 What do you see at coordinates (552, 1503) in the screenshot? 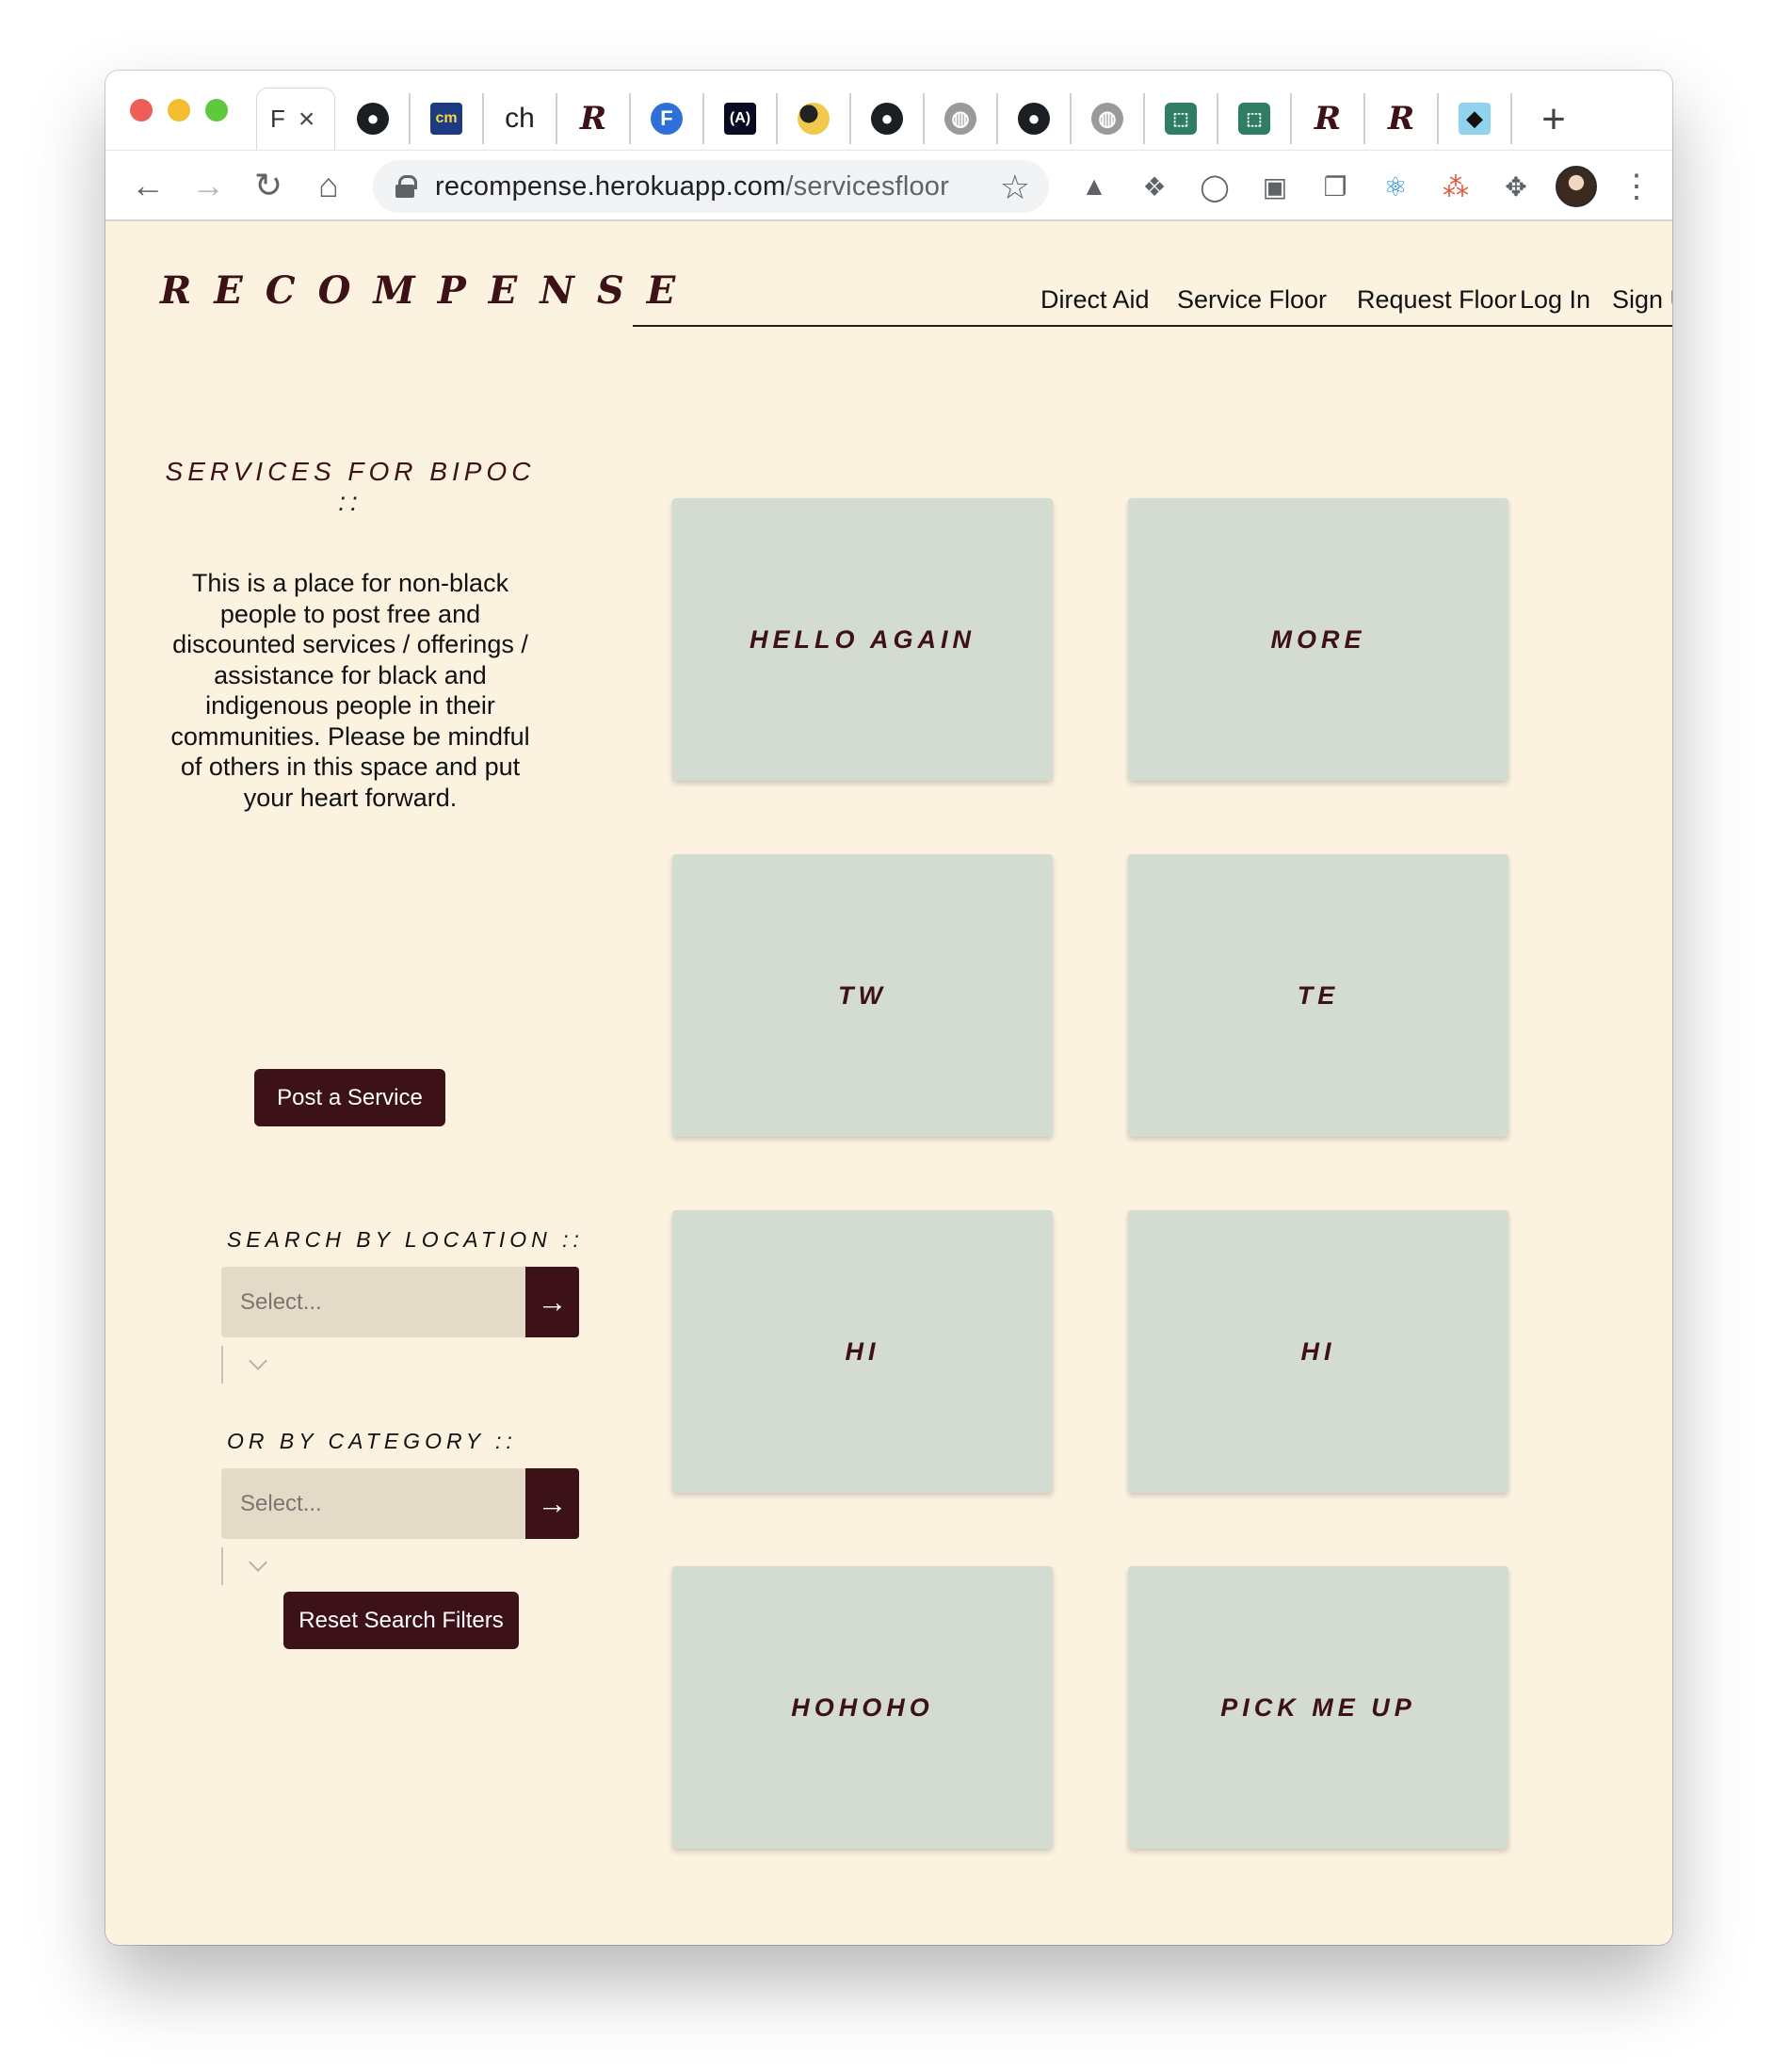
I see `category-search-button: →` at bounding box center [552, 1503].